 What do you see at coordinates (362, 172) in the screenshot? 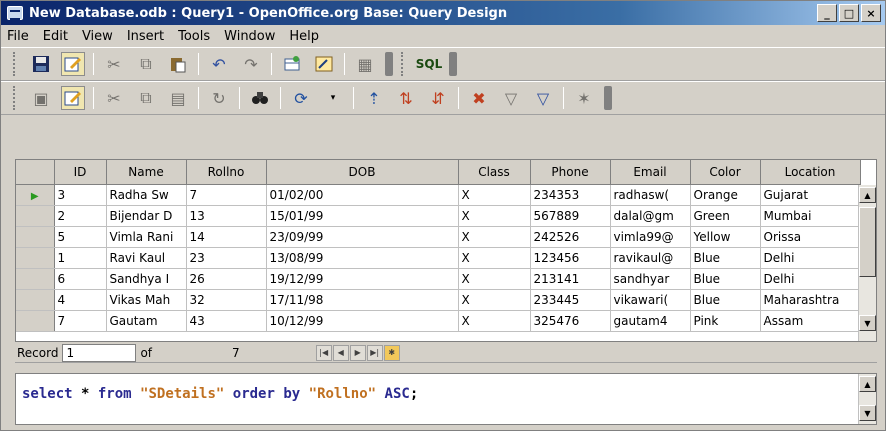
I see `column-header-dob: DOB` at bounding box center [362, 172].